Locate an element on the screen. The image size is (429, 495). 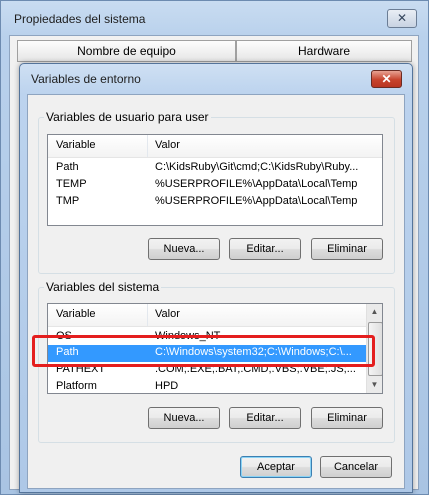
table-row: TEMP %USERPROFILE%\AppData\Local\Temp is located at coordinates (215, 185).